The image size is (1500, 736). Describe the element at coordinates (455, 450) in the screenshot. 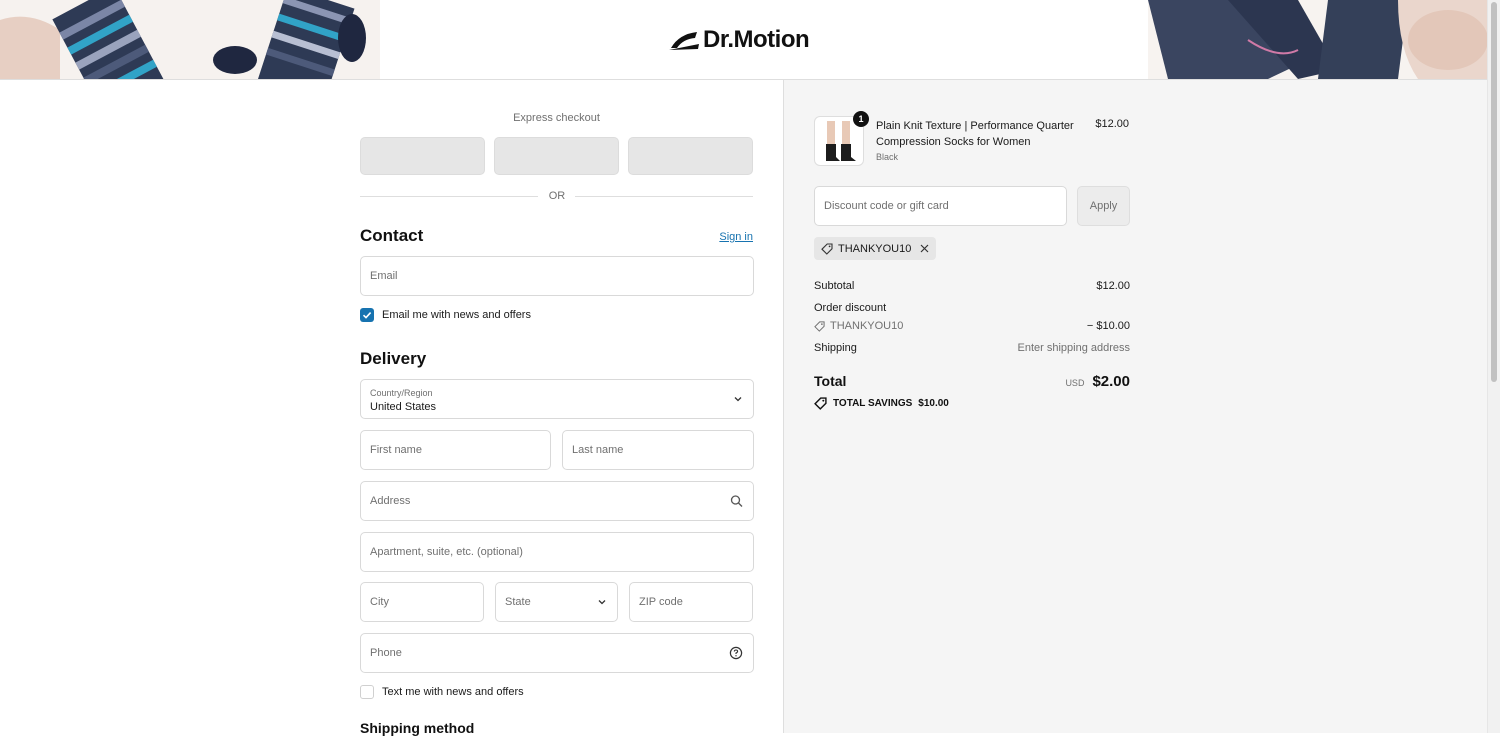

I see `first-name-field: First name` at that location.